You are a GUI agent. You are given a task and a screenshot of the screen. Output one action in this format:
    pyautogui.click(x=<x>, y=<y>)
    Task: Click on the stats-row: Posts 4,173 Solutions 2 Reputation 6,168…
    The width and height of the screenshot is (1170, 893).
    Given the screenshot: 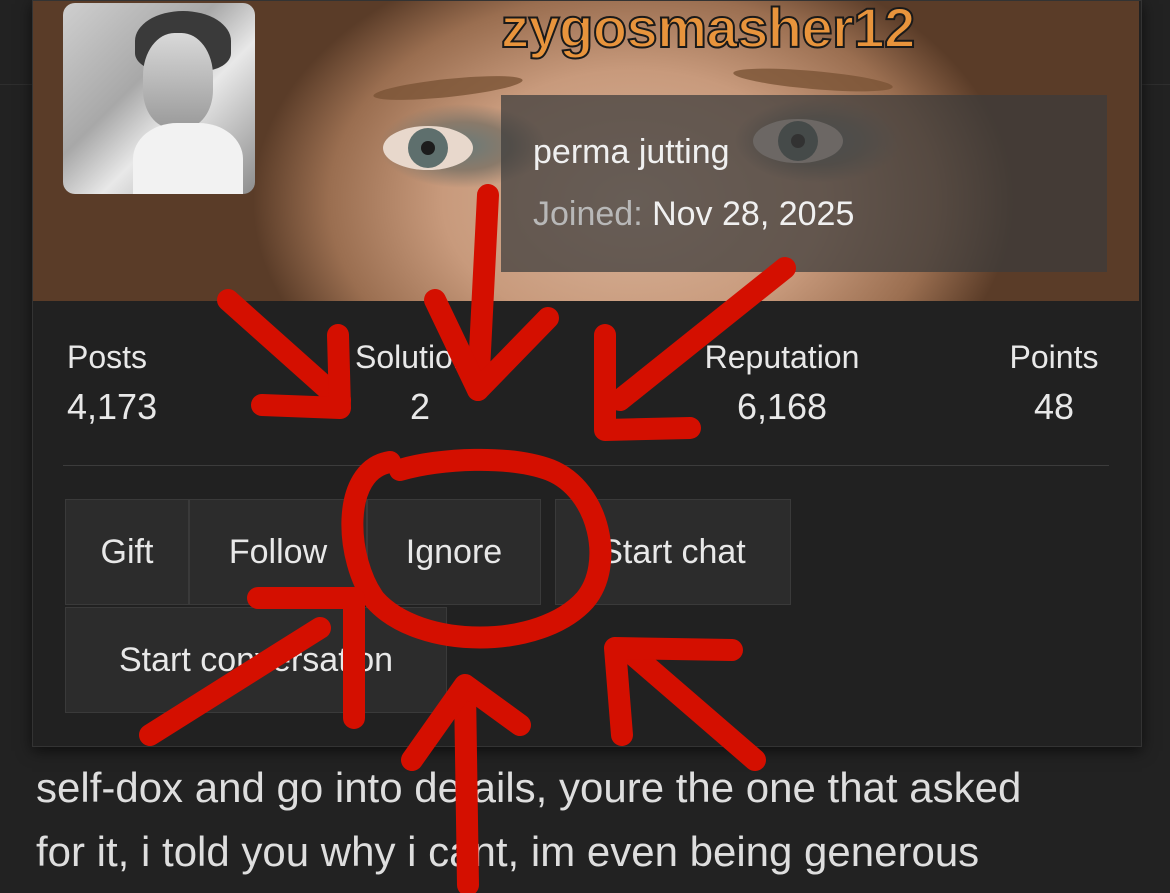 What is the action you would take?
    pyautogui.click(x=586, y=389)
    